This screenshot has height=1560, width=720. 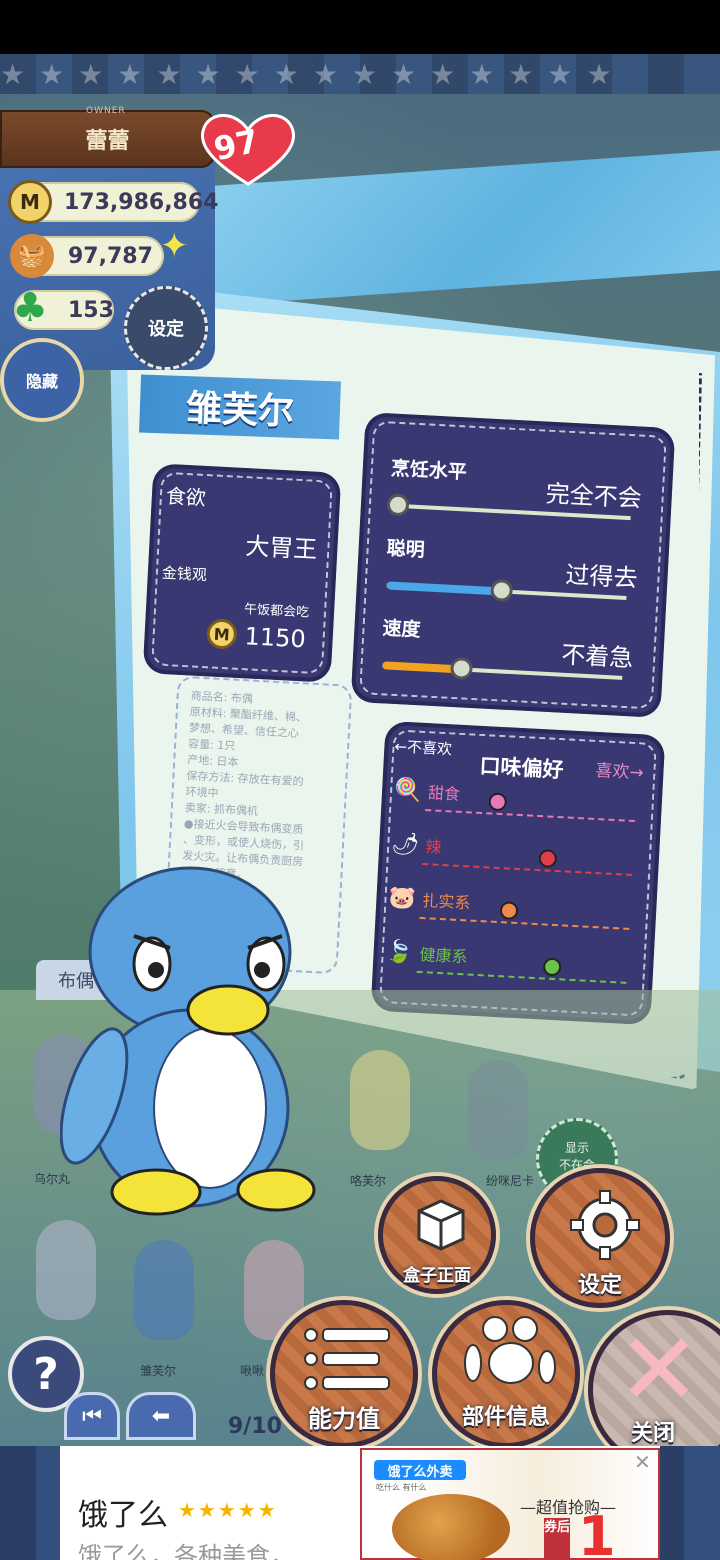 What do you see at coordinates (141, 202) in the screenshot?
I see `coins-value: 173,986,864` at bounding box center [141, 202].